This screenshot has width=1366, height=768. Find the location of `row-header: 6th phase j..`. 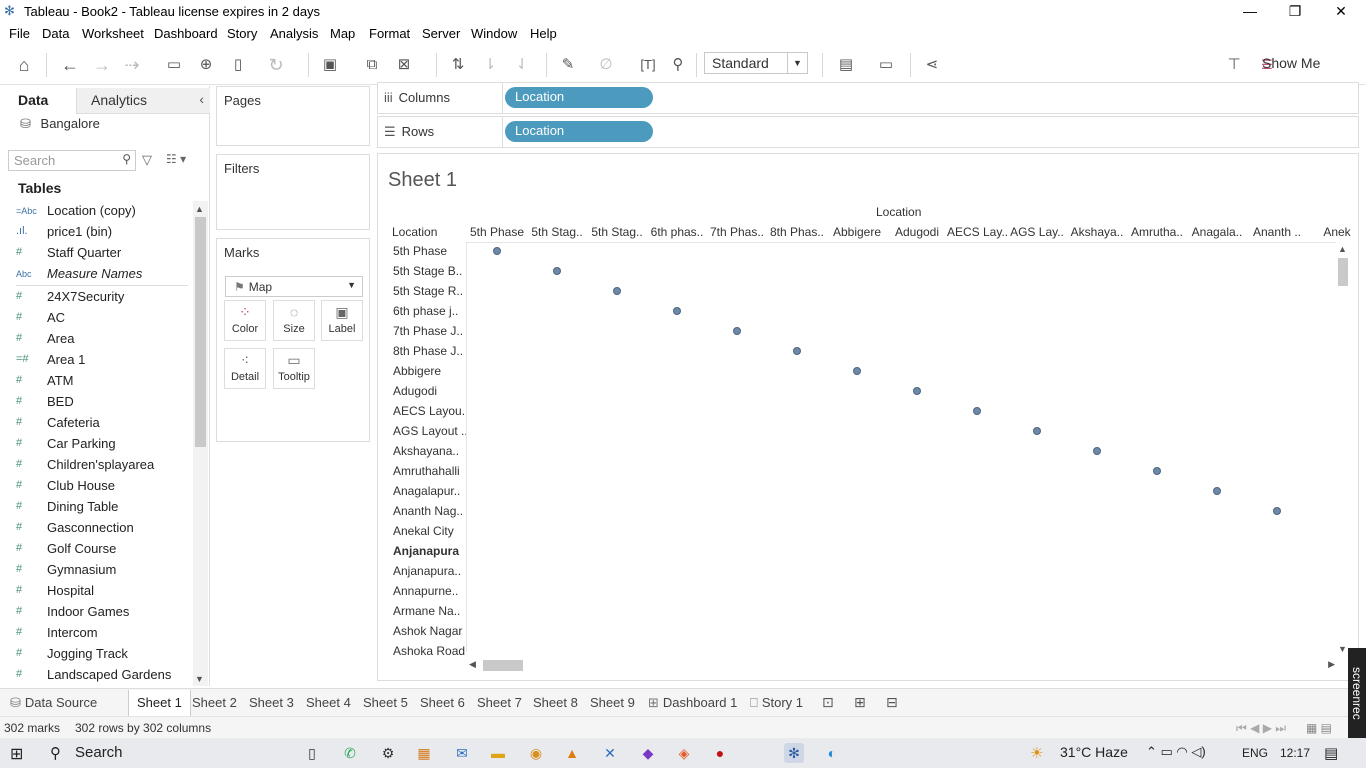

row-header: 6th phase j.. is located at coordinates (429, 311).